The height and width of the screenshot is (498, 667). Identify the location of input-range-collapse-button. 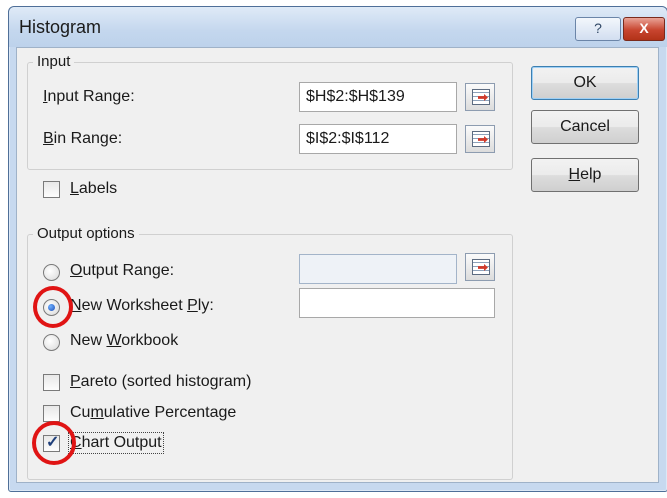
(480, 97).